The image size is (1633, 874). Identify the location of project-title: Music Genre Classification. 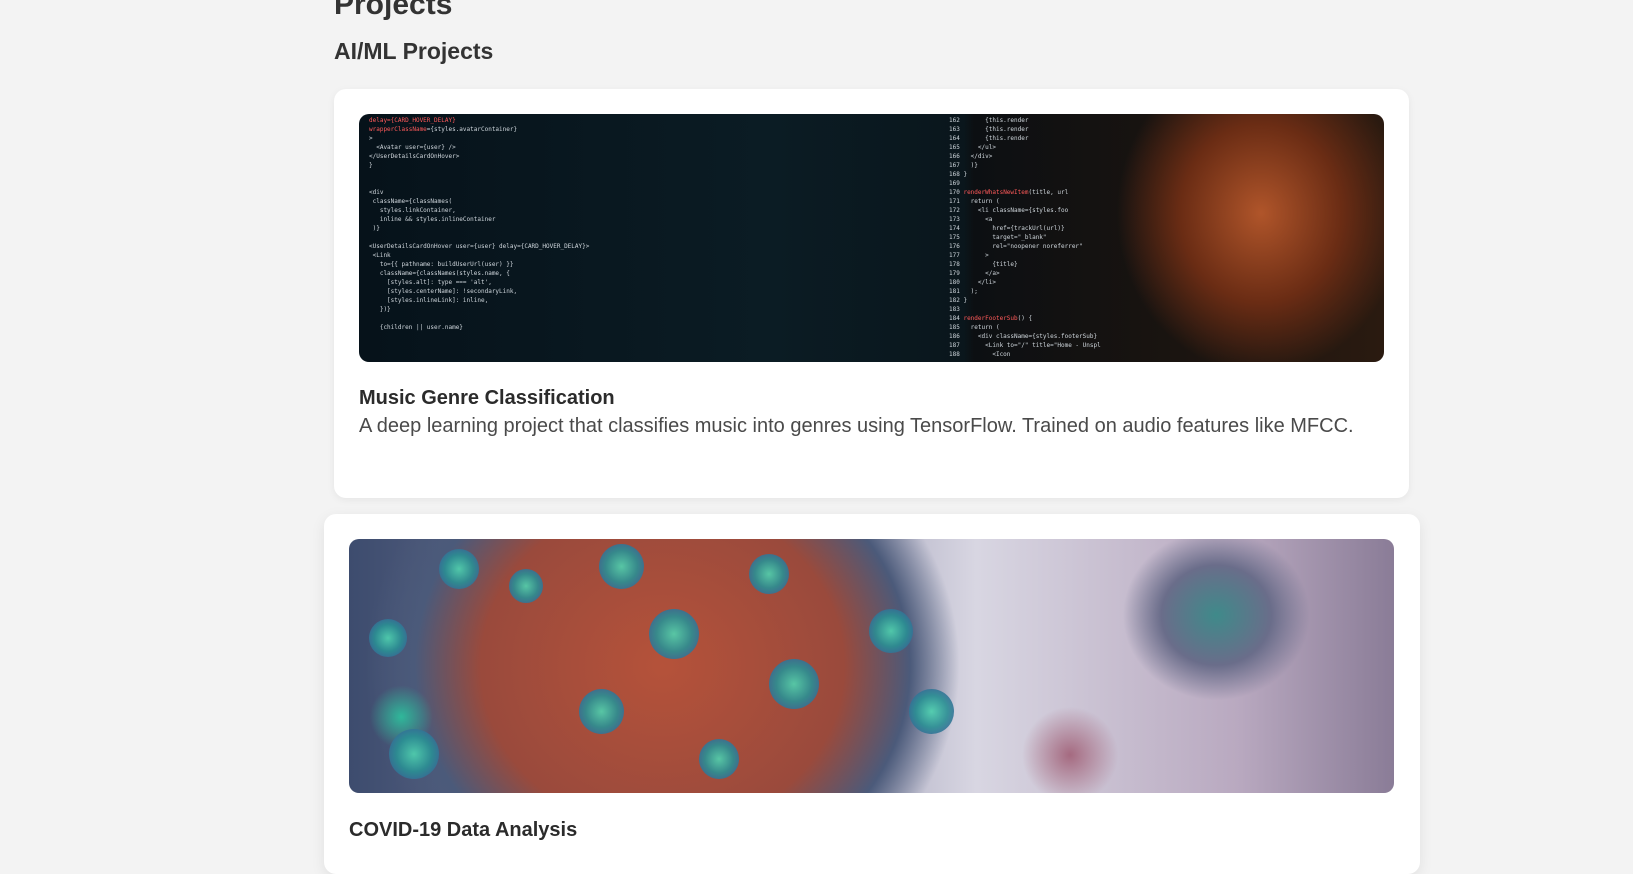
(487, 398).